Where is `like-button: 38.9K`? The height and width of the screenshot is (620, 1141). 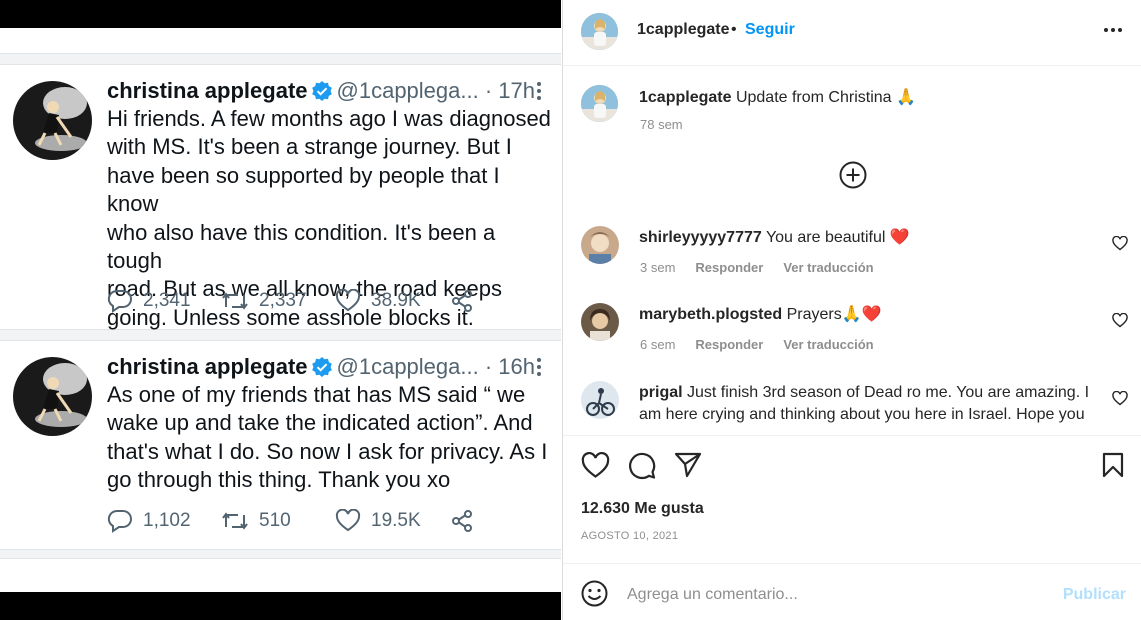
like-button: 38.9K is located at coordinates (392, 301).